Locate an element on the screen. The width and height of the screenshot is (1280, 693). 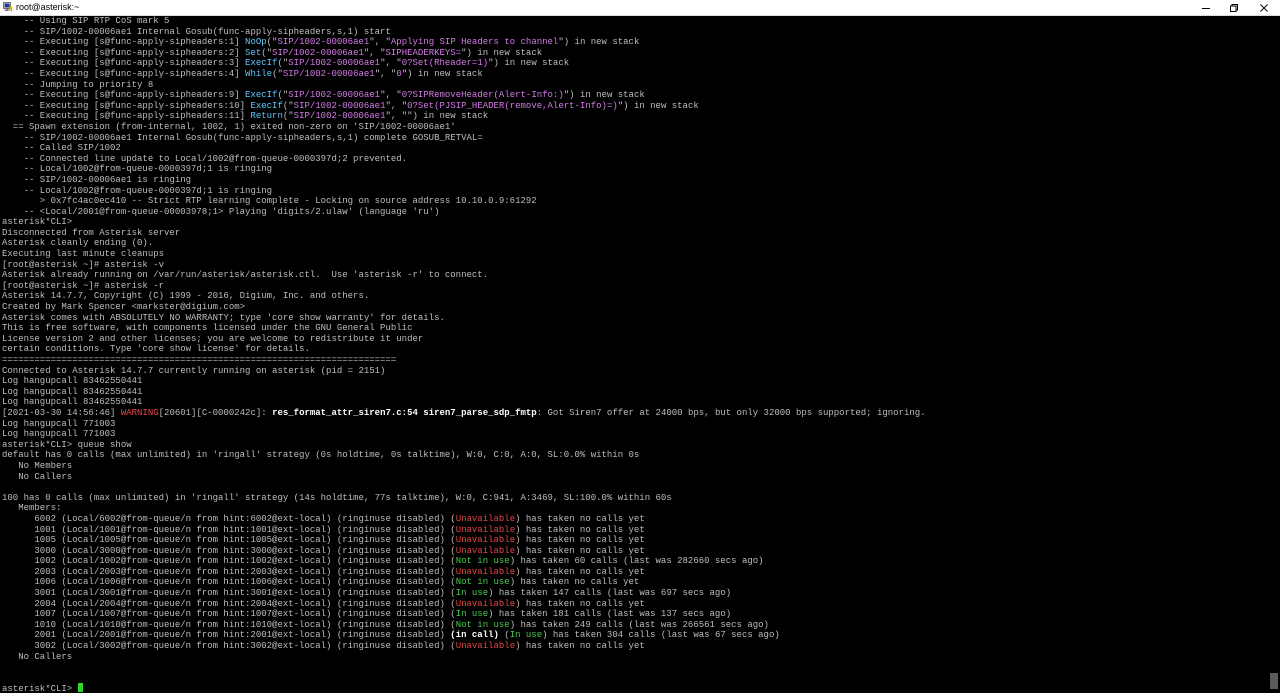
terminal-line: No Members is located at coordinates (635, 466).